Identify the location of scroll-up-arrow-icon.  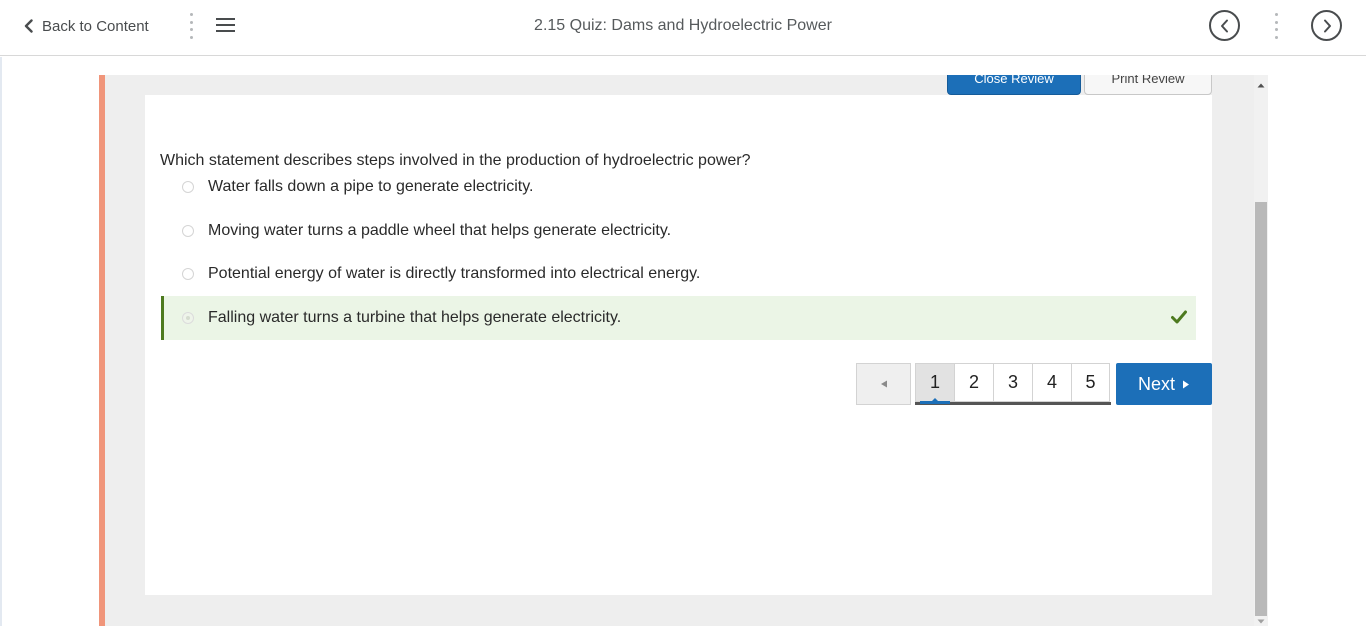
(1261, 85).